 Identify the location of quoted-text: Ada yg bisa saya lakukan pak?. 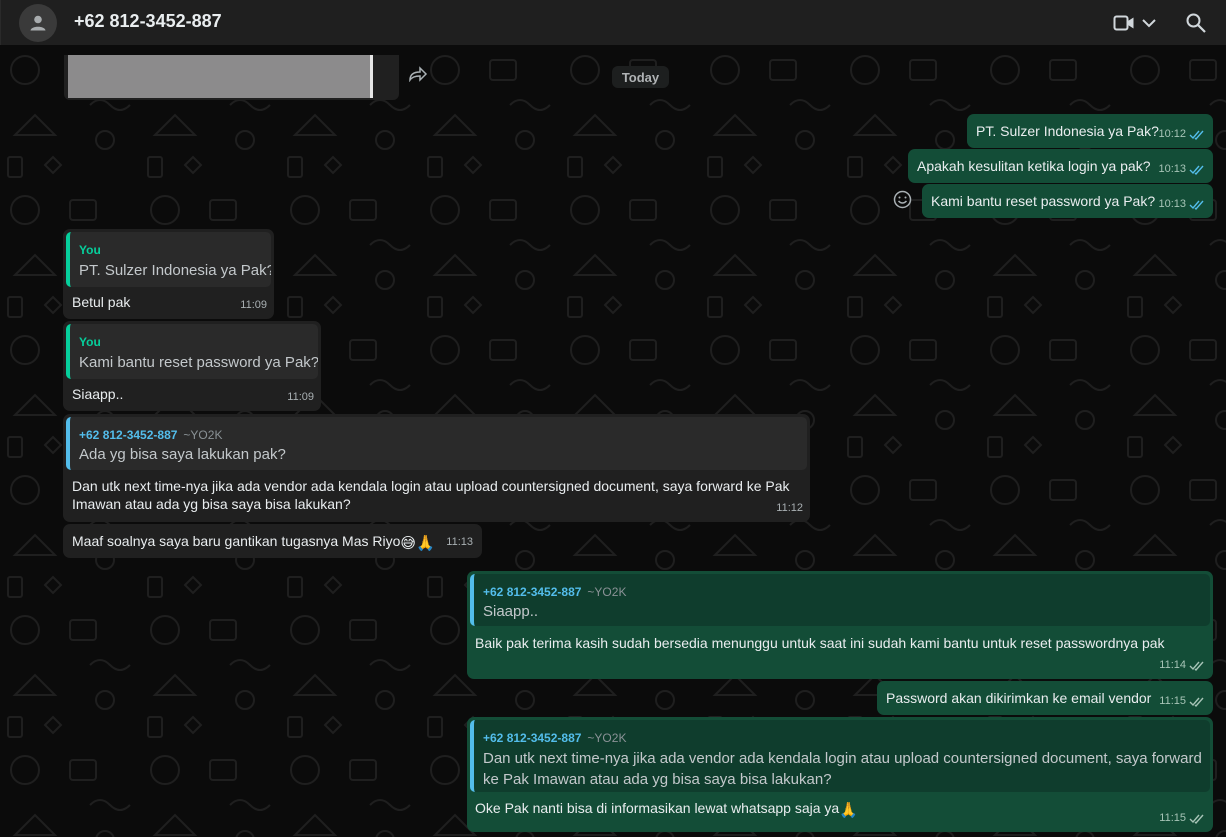
(182, 454).